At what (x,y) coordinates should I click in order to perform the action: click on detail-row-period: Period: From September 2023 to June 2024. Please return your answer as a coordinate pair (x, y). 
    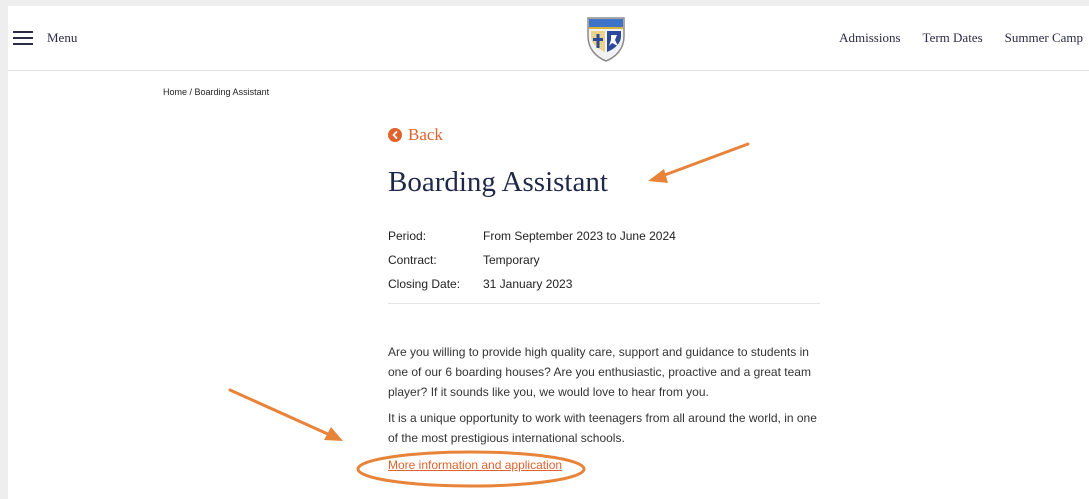
    Looking at the image, I should click on (532, 236).